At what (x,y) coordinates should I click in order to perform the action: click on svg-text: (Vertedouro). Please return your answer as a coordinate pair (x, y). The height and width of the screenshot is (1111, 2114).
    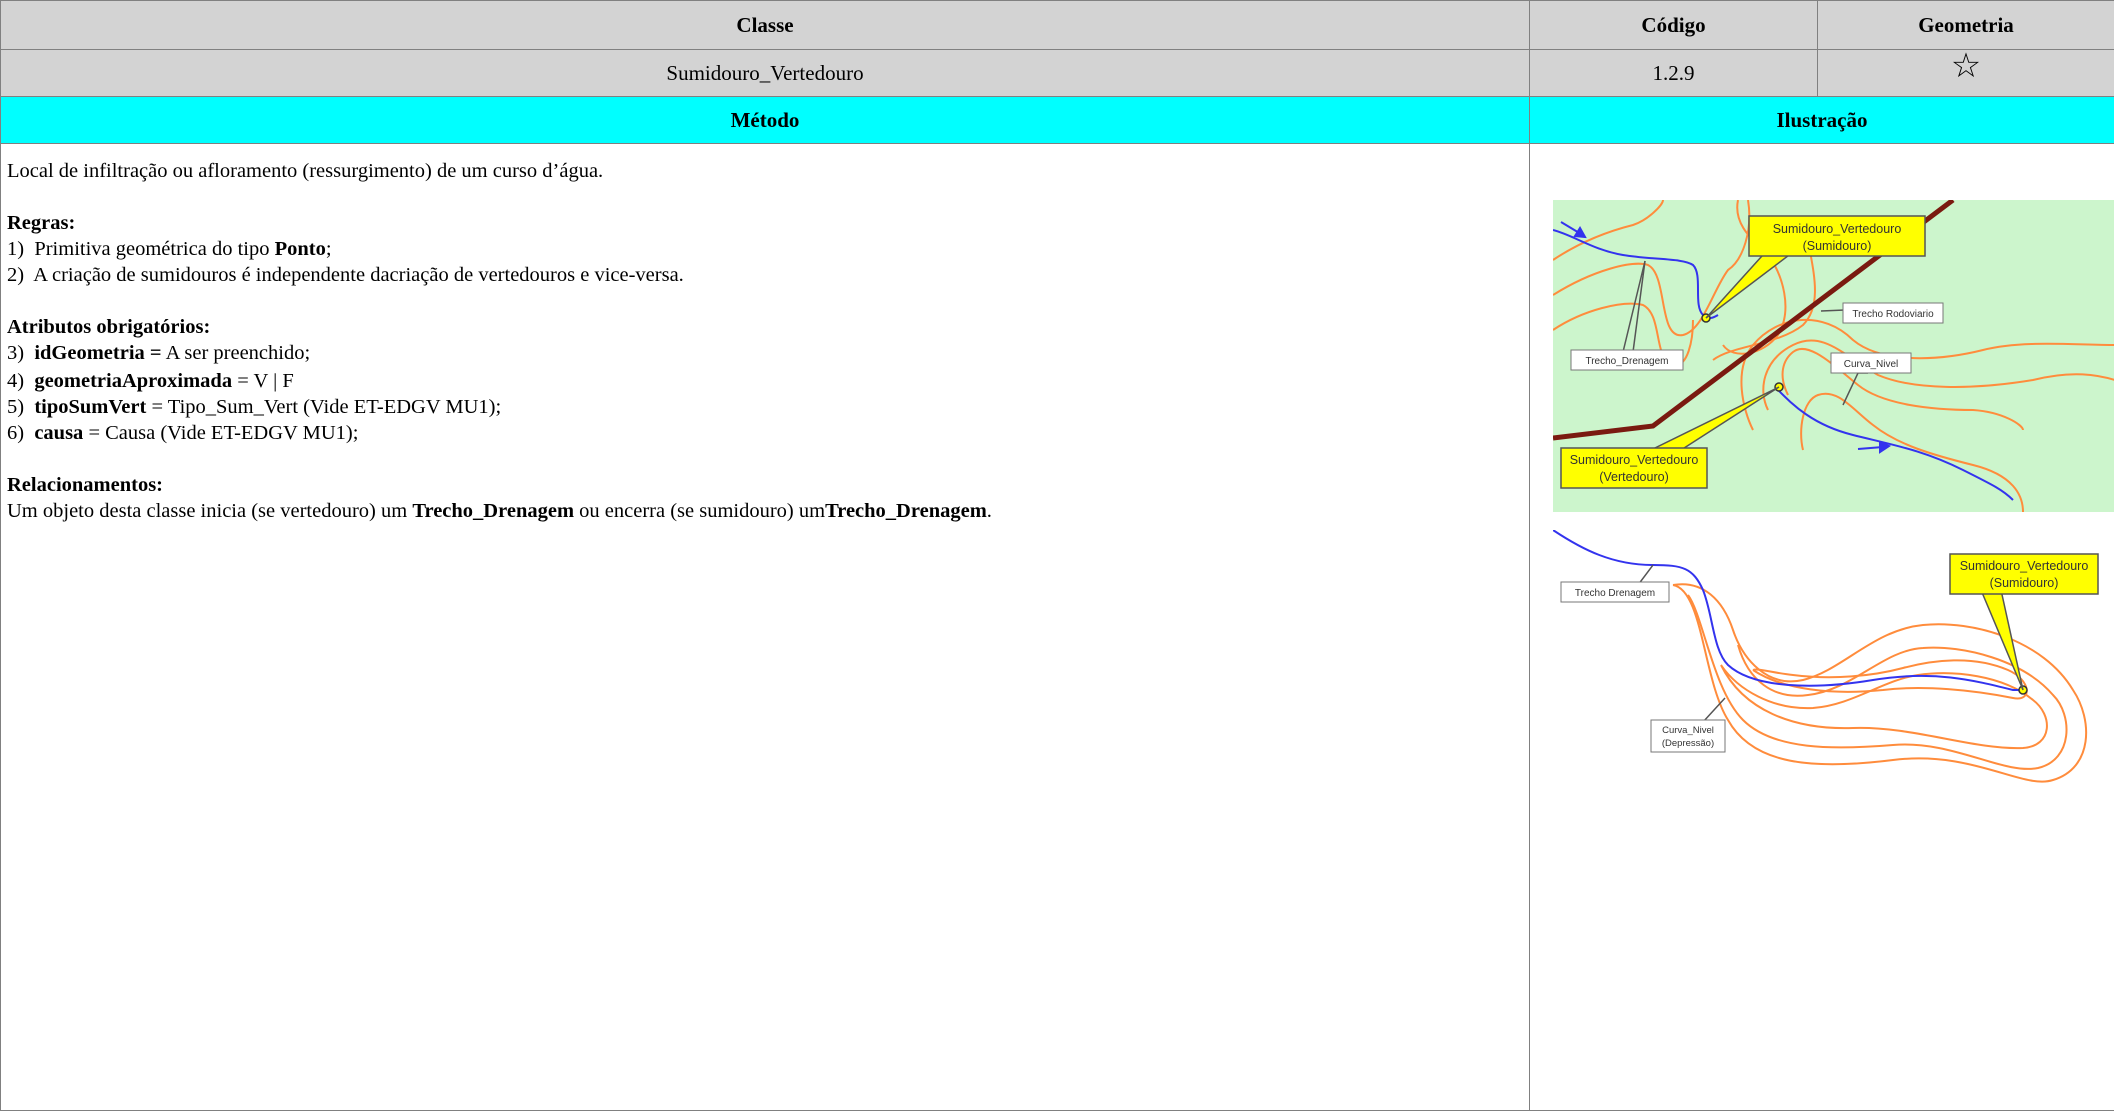
    Looking at the image, I should click on (1633, 477).